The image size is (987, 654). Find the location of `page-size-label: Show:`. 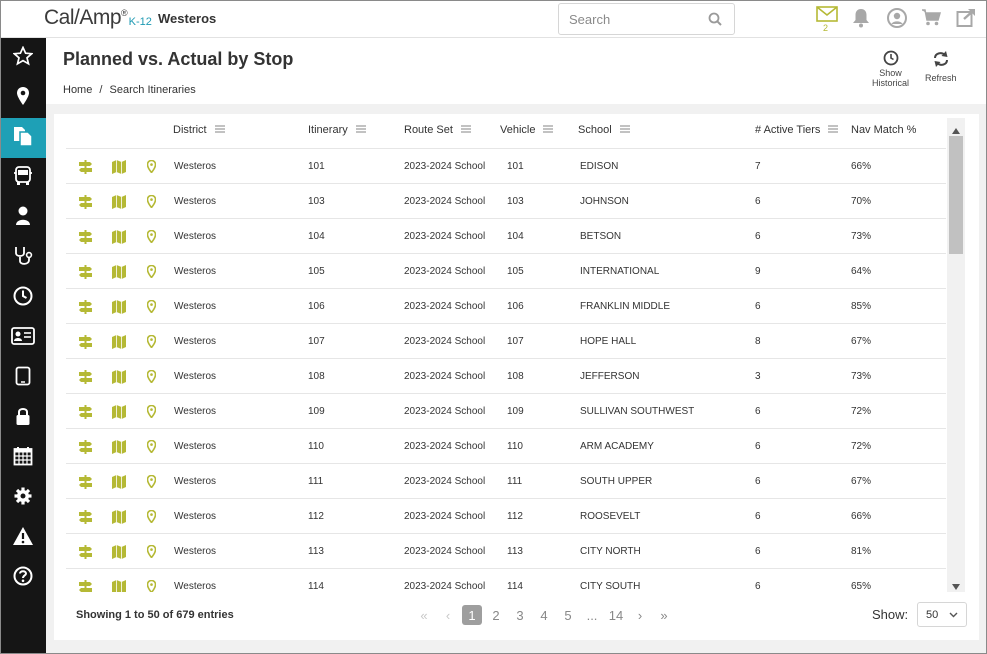

page-size-label: Show: is located at coordinates (890, 614).